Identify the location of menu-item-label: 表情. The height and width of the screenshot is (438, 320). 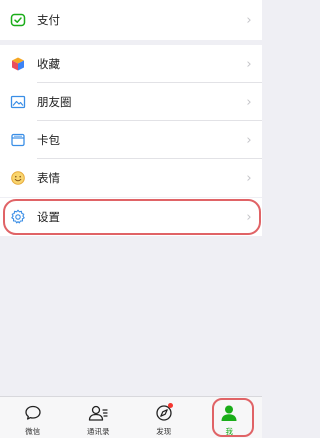
(48, 178).